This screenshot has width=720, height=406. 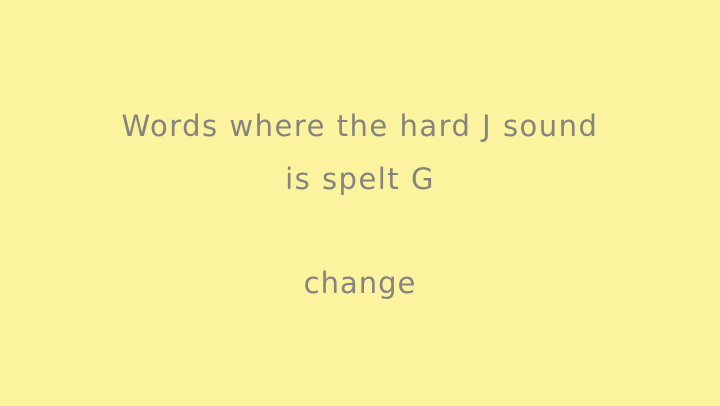 I want to click on example-word: change, so click(x=360, y=283).